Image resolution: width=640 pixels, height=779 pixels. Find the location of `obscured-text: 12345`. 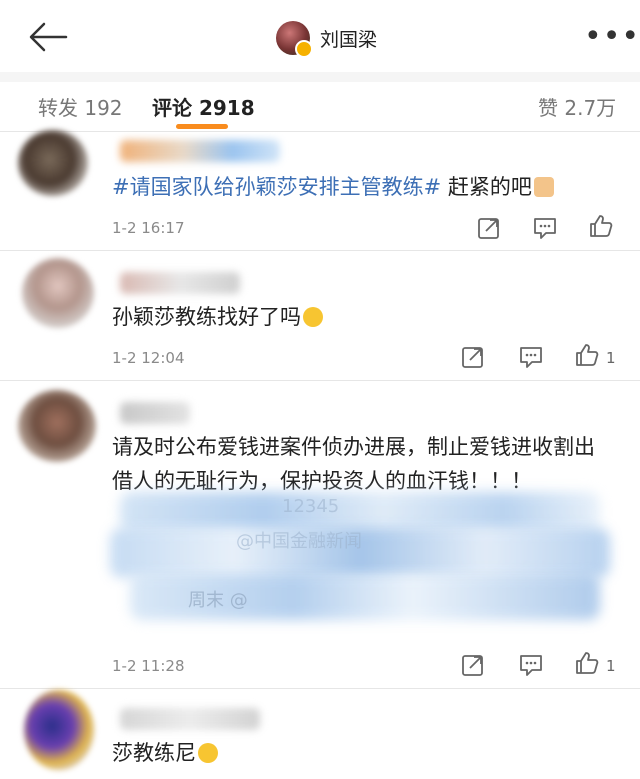

obscured-text: 12345 is located at coordinates (311, 506).